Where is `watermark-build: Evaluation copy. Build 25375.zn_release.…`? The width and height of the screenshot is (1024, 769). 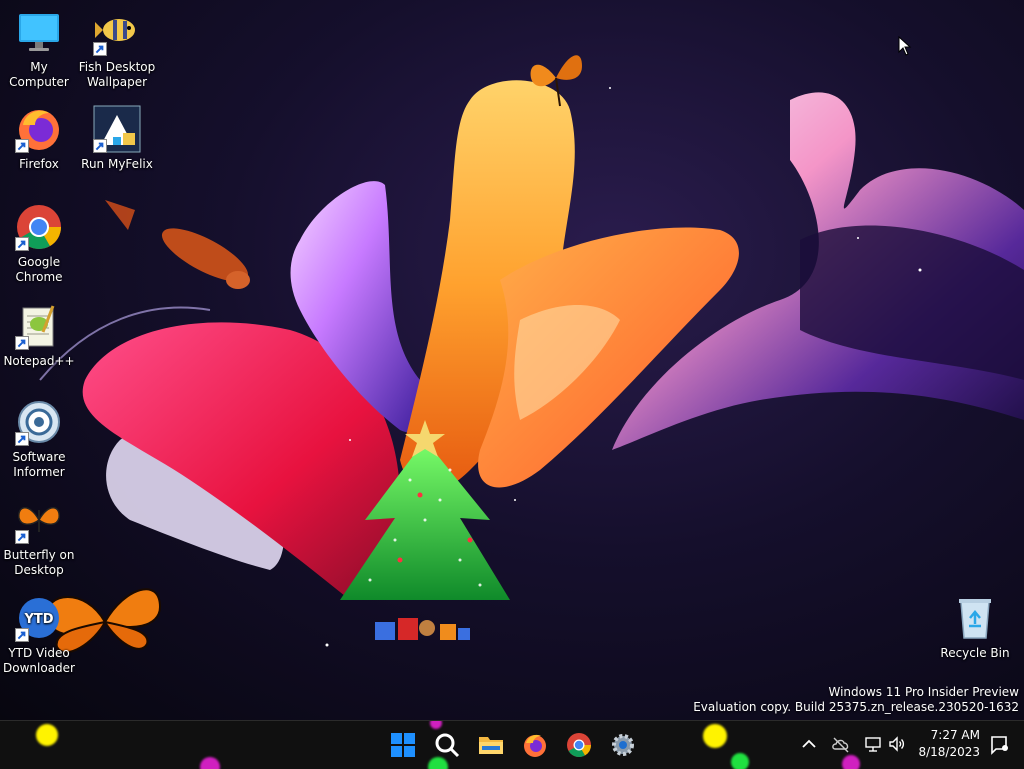
watermark-build: Evaluation copy. Build 25375.zn_release.… is located at coordinates (856, 707).